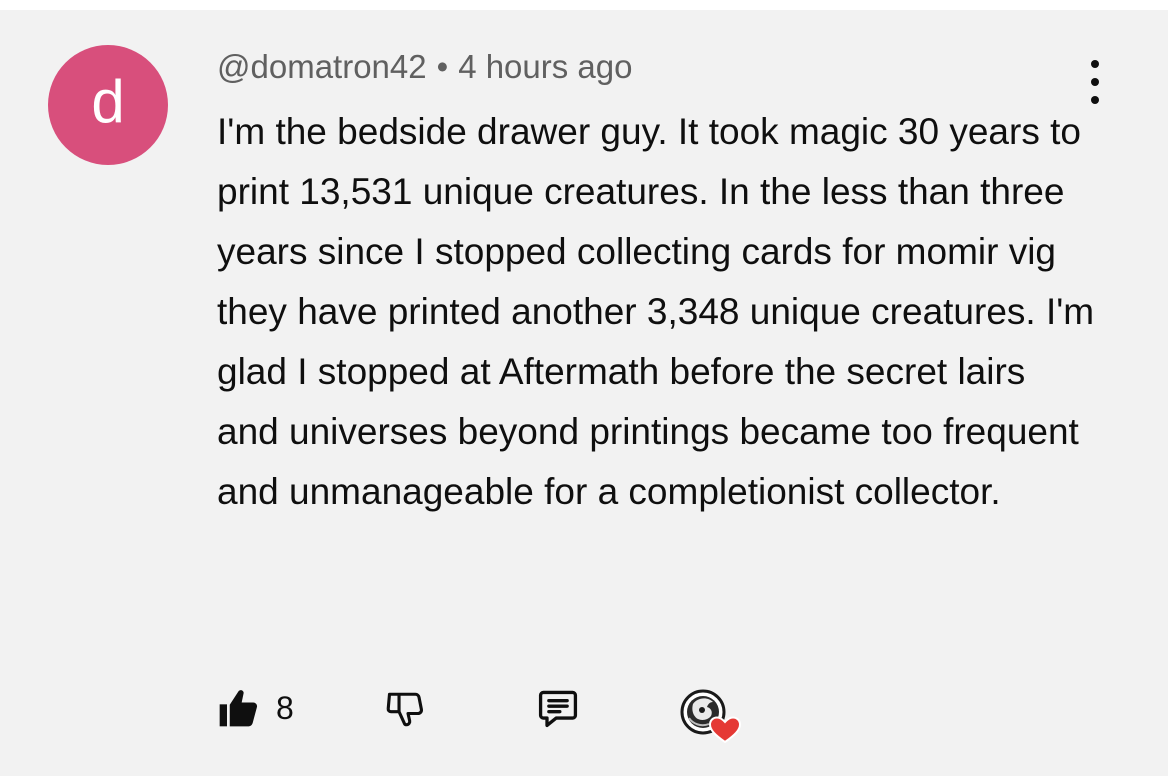  I want to click on thumbs-up-icon, so click(238, 708).